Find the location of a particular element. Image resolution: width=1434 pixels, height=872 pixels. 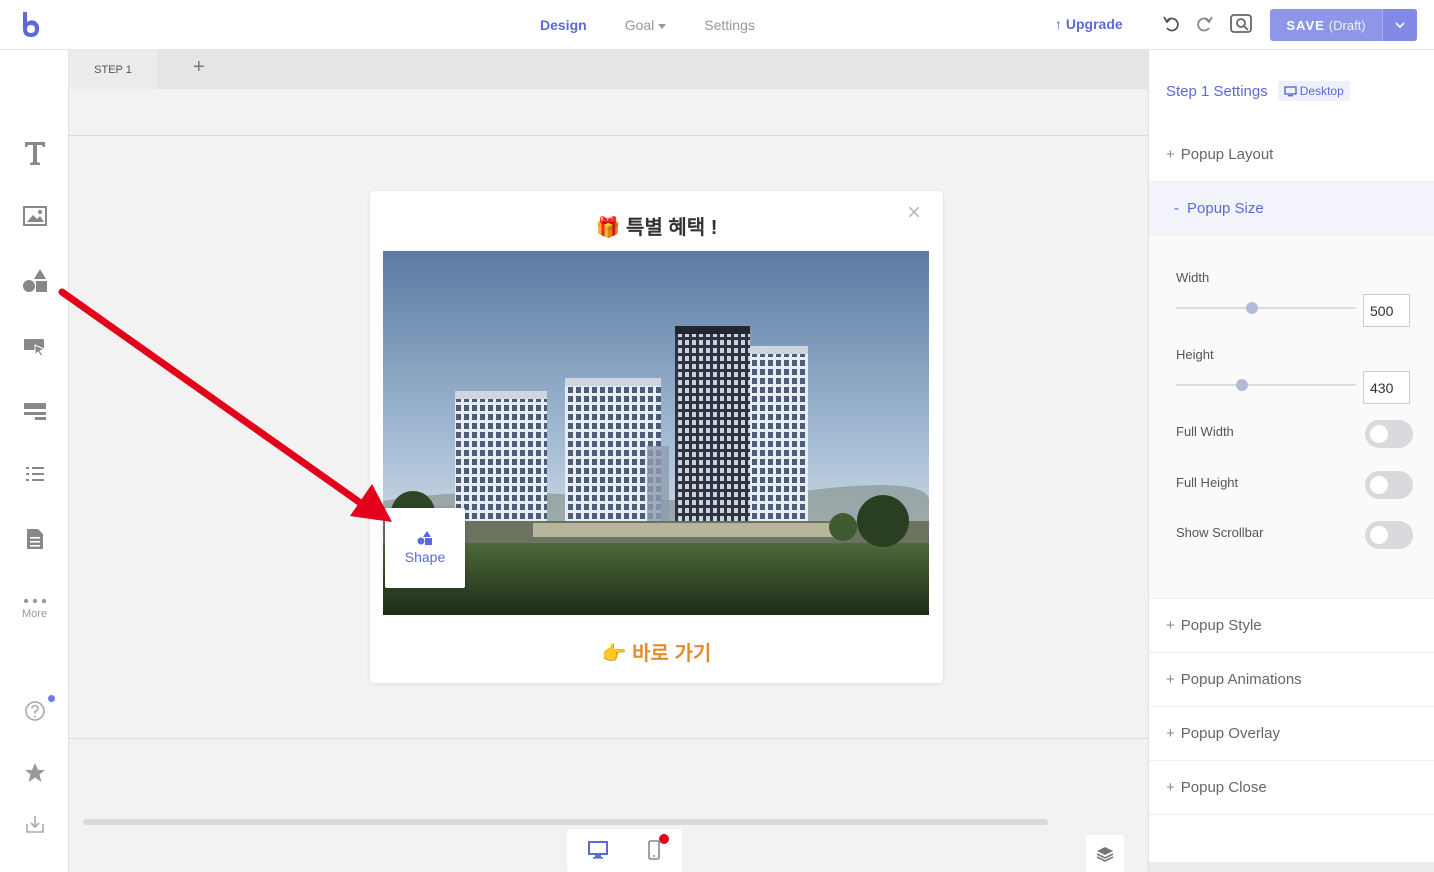

add-image-button is located at coordinates (34, 216).